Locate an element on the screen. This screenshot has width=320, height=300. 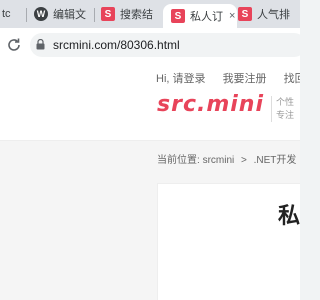
tab-4-active: S 私人订 × is located at coordinates (200, 16).